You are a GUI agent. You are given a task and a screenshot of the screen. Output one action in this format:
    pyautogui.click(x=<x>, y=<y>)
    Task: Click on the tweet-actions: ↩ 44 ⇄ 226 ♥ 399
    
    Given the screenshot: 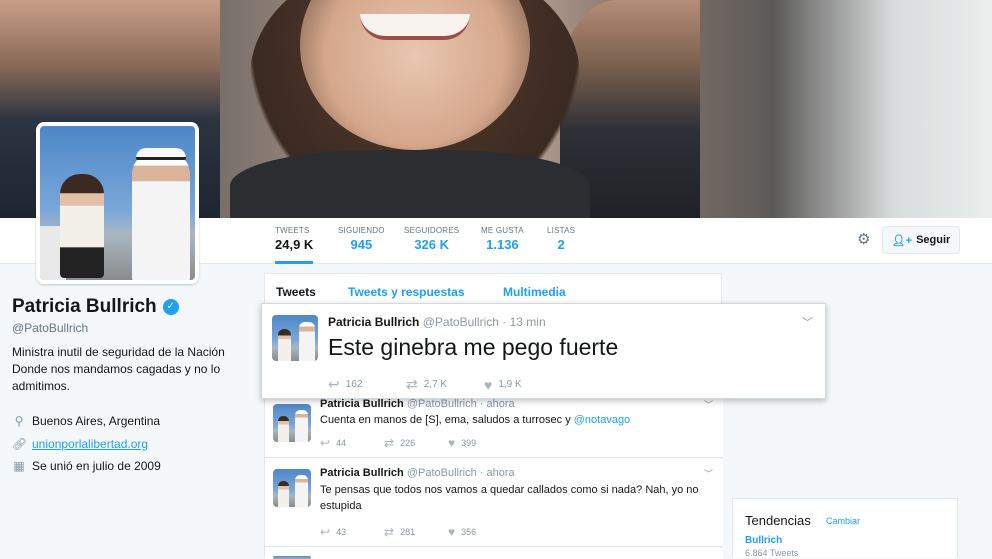 What is the action you would take?
    pyautogui.click(x=416, y=443)
    